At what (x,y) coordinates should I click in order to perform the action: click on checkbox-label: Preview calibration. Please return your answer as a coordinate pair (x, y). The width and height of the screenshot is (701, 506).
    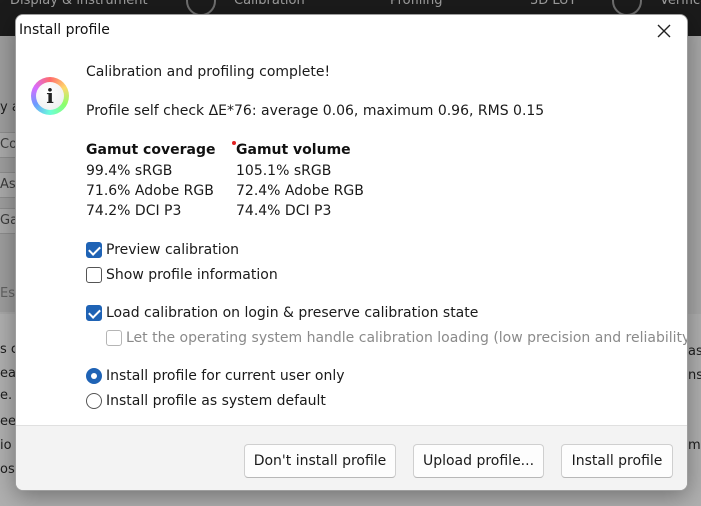
    Looking at the image, I should click on (173, 250).